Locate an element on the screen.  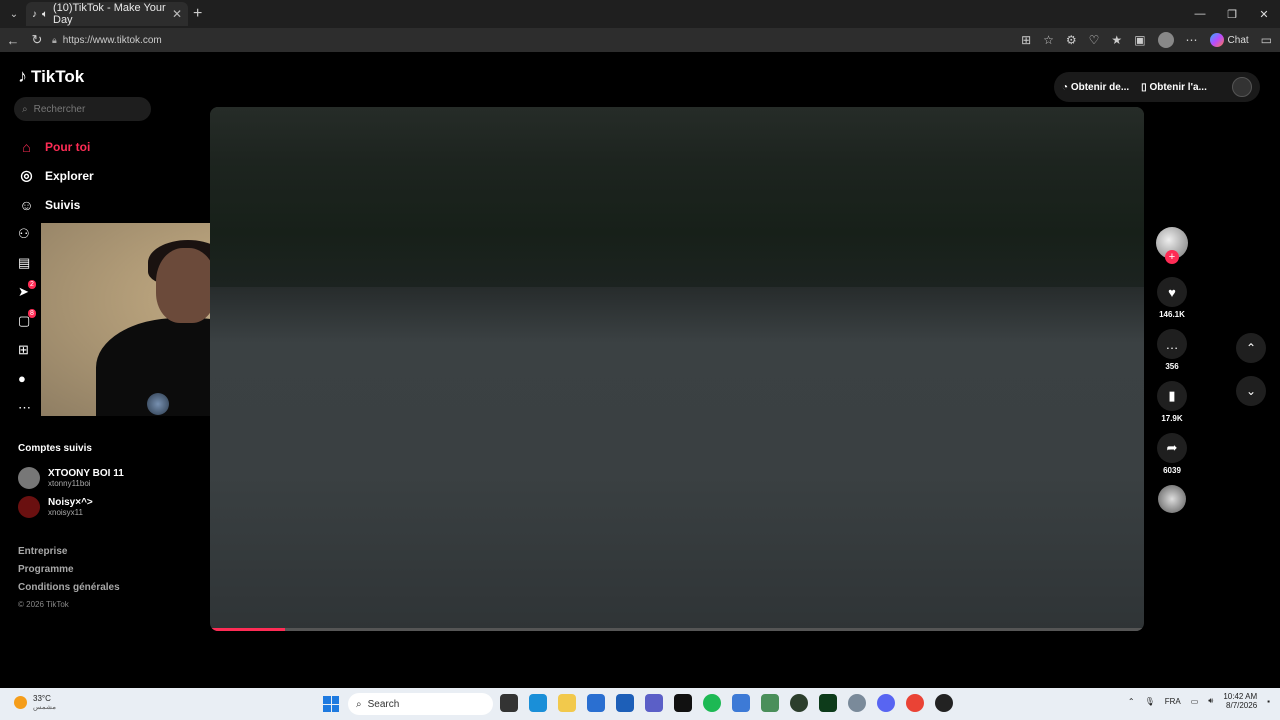
language-indicator: FRA is located at coordinates (1173, 701).